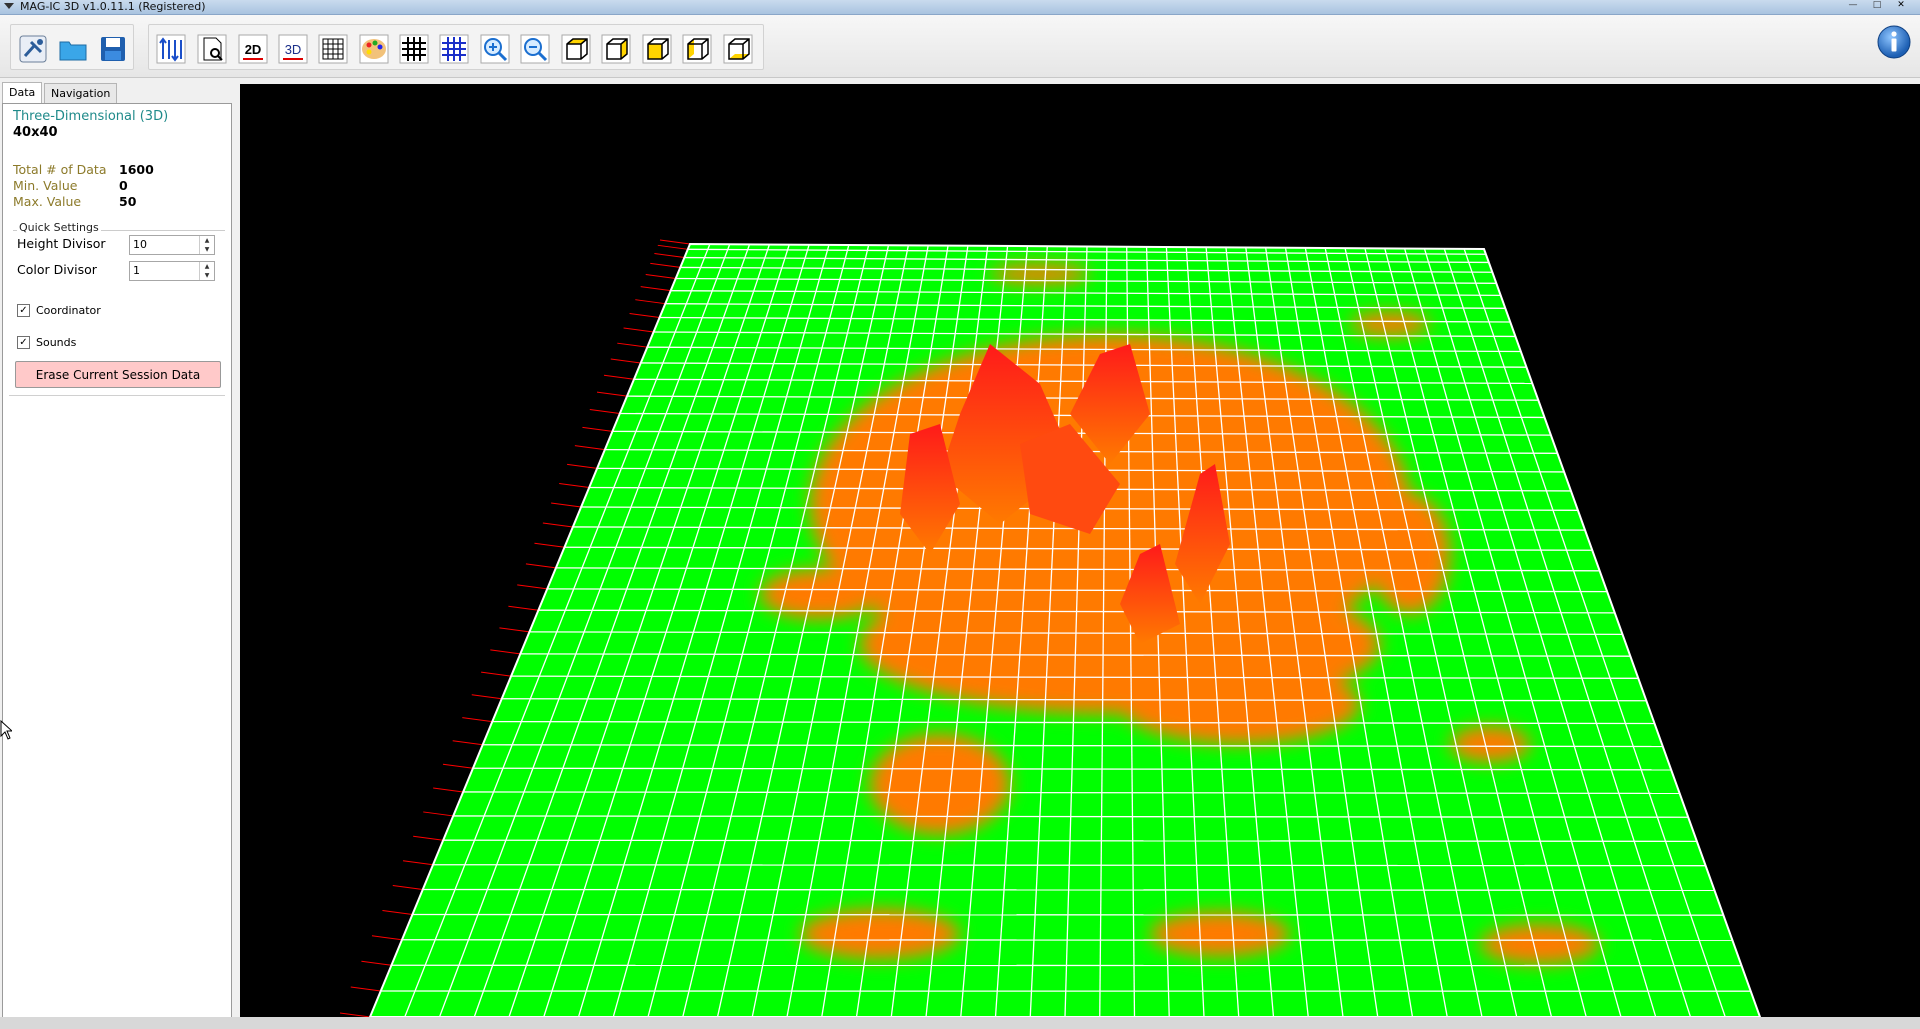  Describe the element at coordinates (91, 116) in the screenshot. I see `data-type-label: Three-Dimensional (3D)` at that location.